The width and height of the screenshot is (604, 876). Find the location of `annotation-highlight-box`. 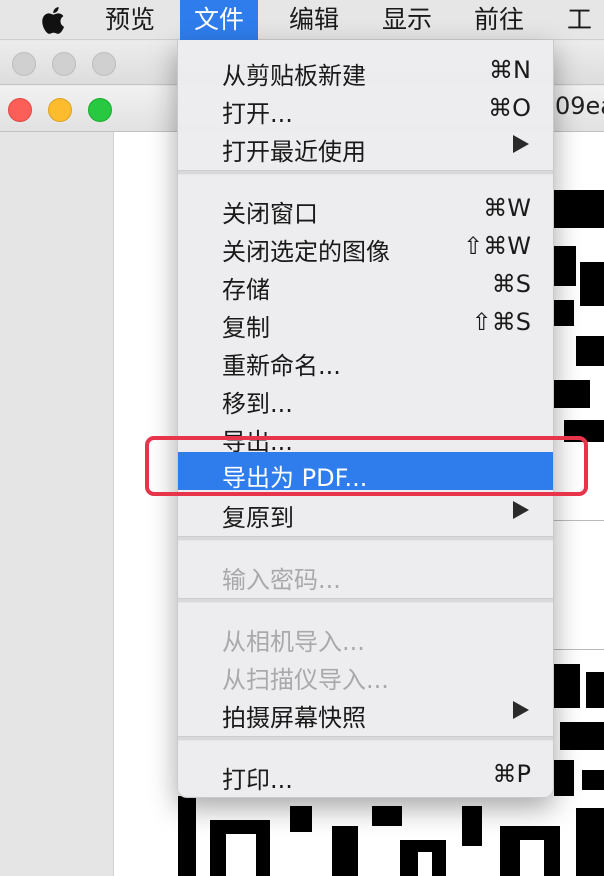

annotation-highlight-box is located at coordinates (366, 466).